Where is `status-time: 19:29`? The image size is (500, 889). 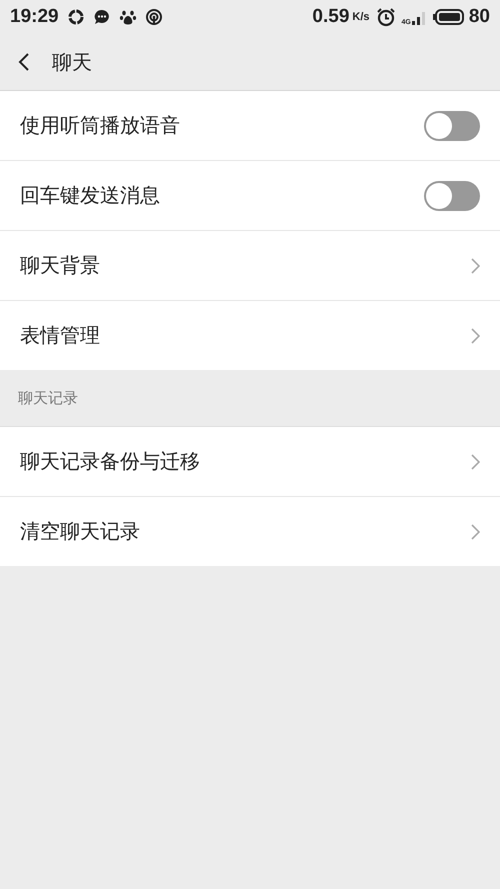
status-time: 19:29 is located at coordinates (34, 17).